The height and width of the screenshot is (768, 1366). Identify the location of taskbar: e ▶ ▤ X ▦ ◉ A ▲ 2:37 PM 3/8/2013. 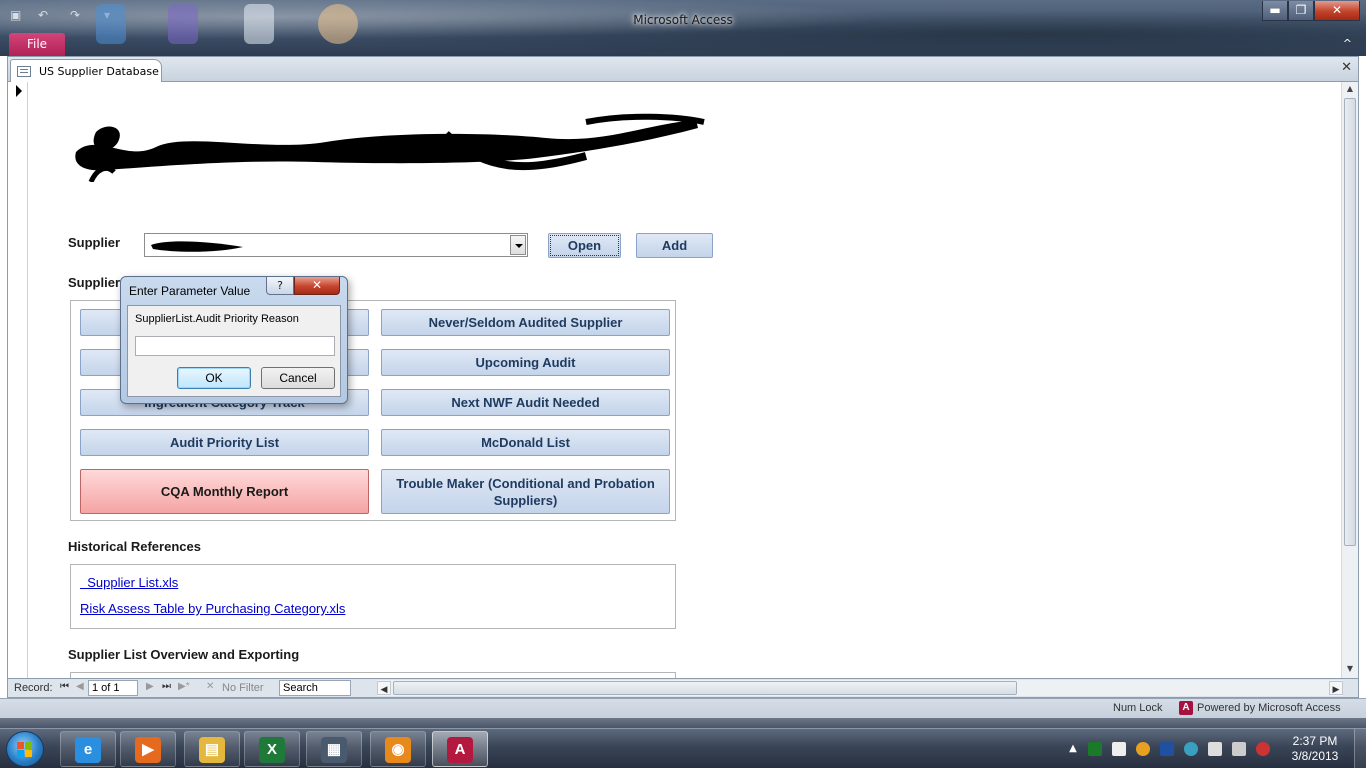
(683, 748).